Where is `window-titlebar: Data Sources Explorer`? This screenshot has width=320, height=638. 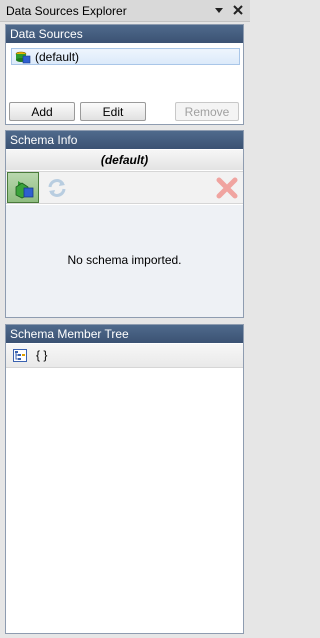
window-titlebar: Data Sources Explorer is located at coordinates (125, 11).